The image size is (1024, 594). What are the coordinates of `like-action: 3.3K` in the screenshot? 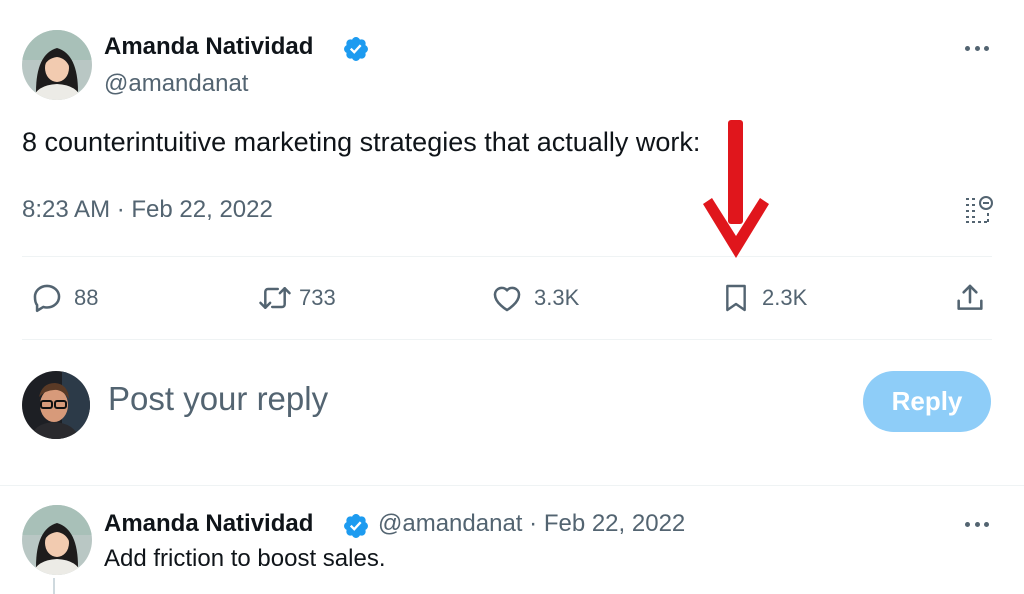 It's located at (534, 298).